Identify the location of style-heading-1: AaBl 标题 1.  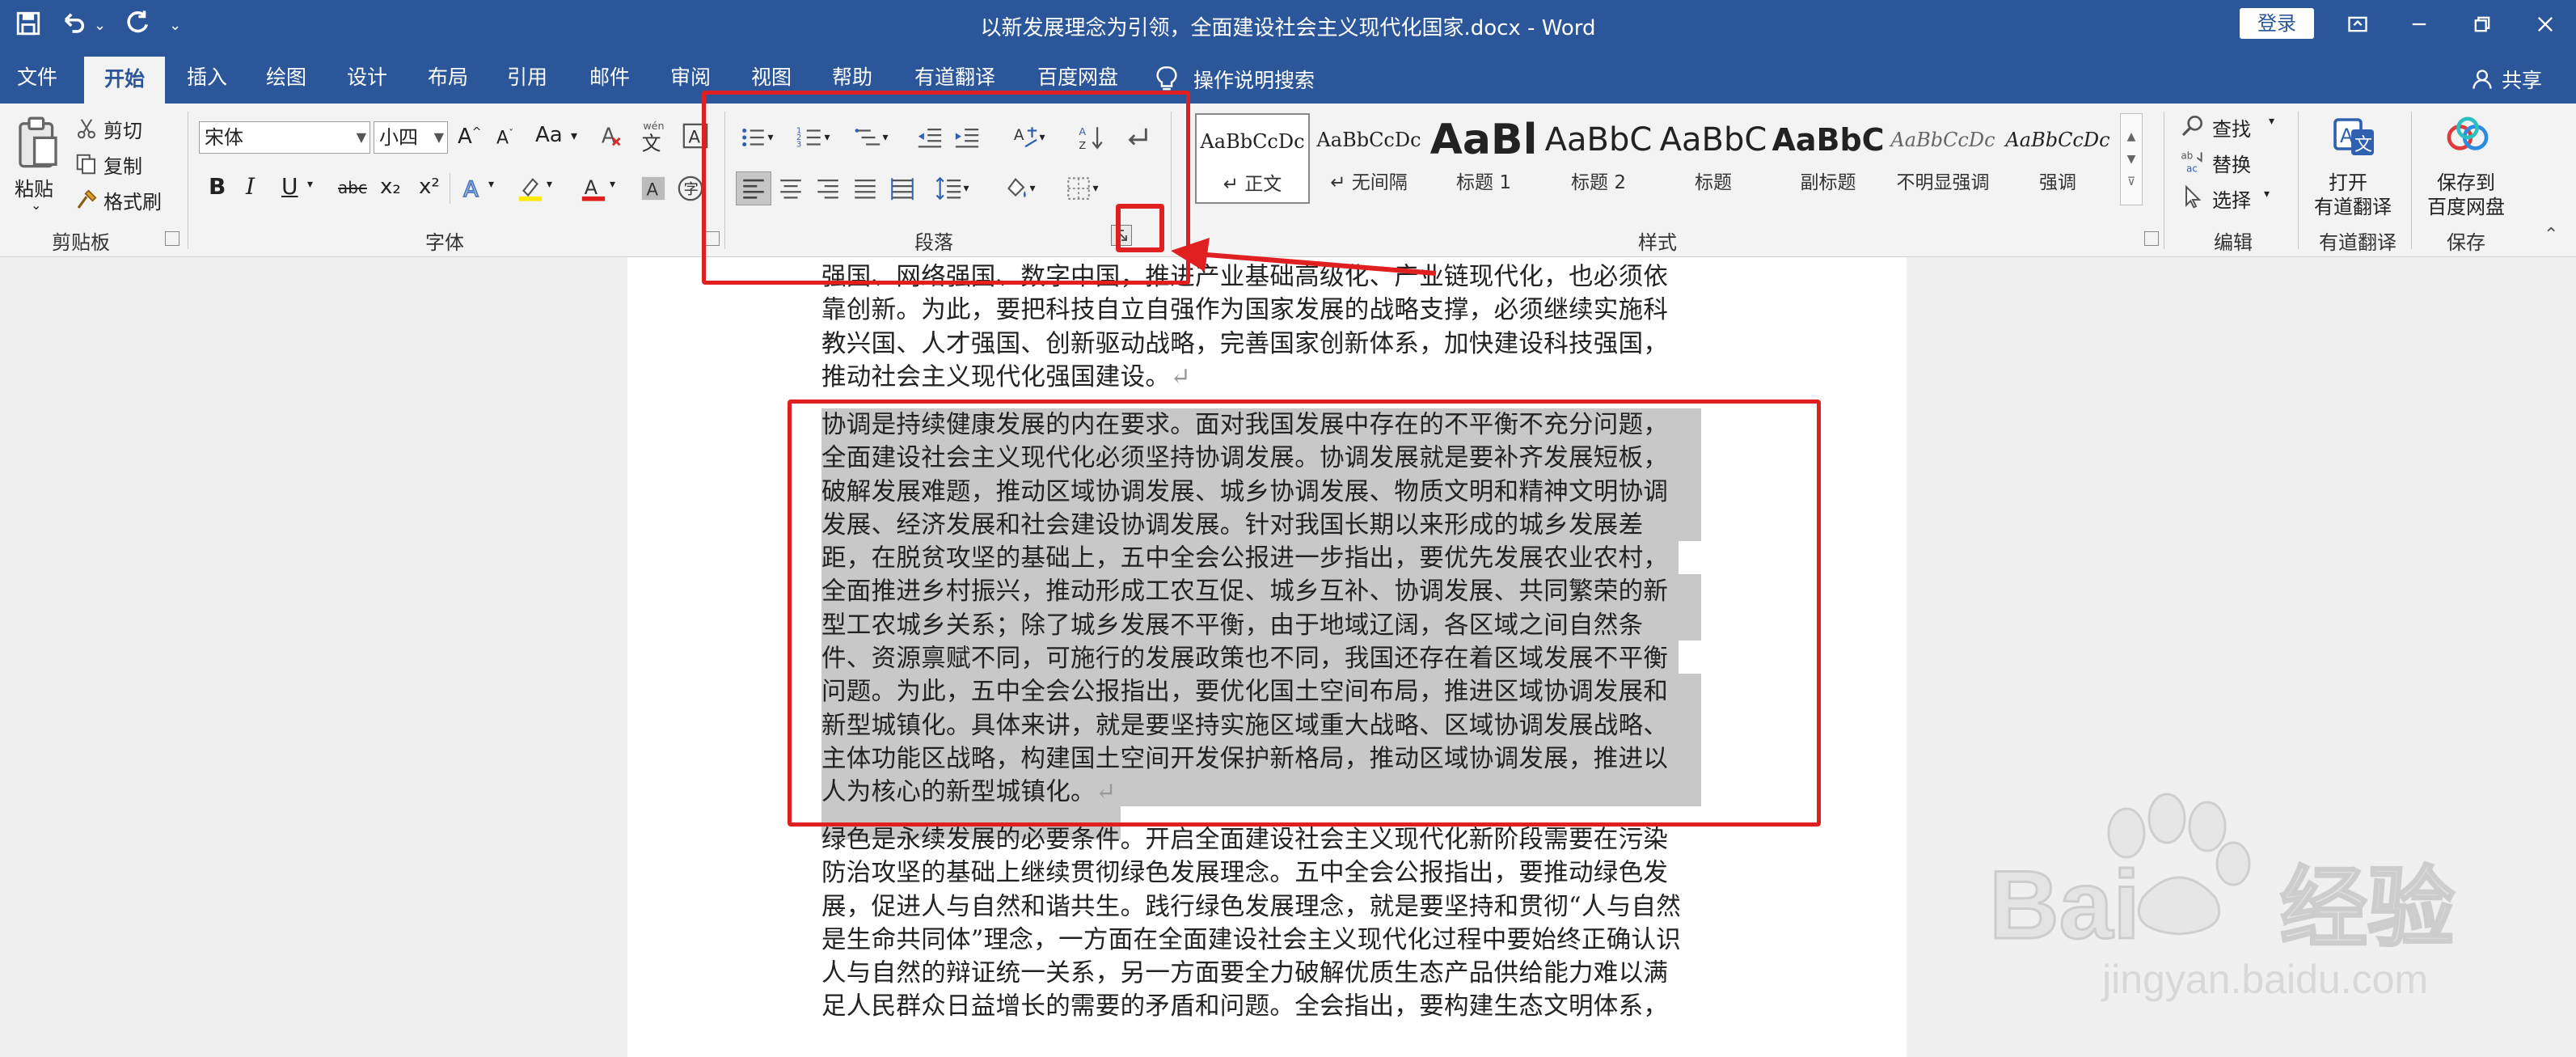
(1483, 158).